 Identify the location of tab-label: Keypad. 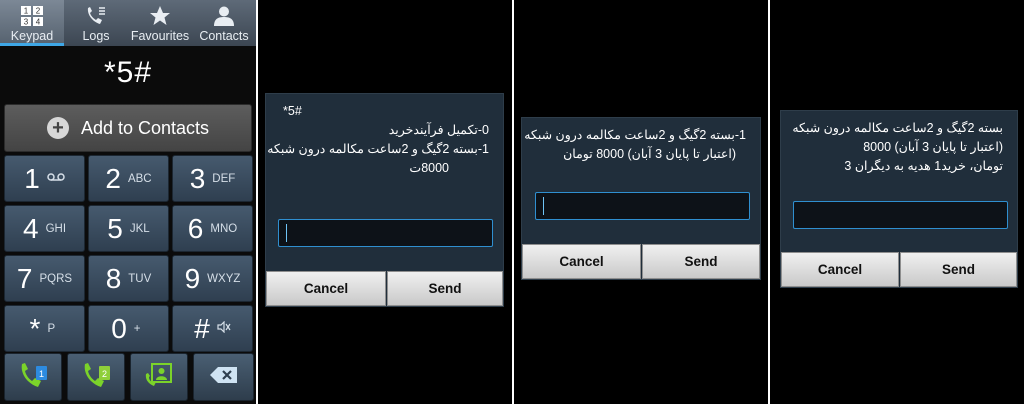
(32, 36).